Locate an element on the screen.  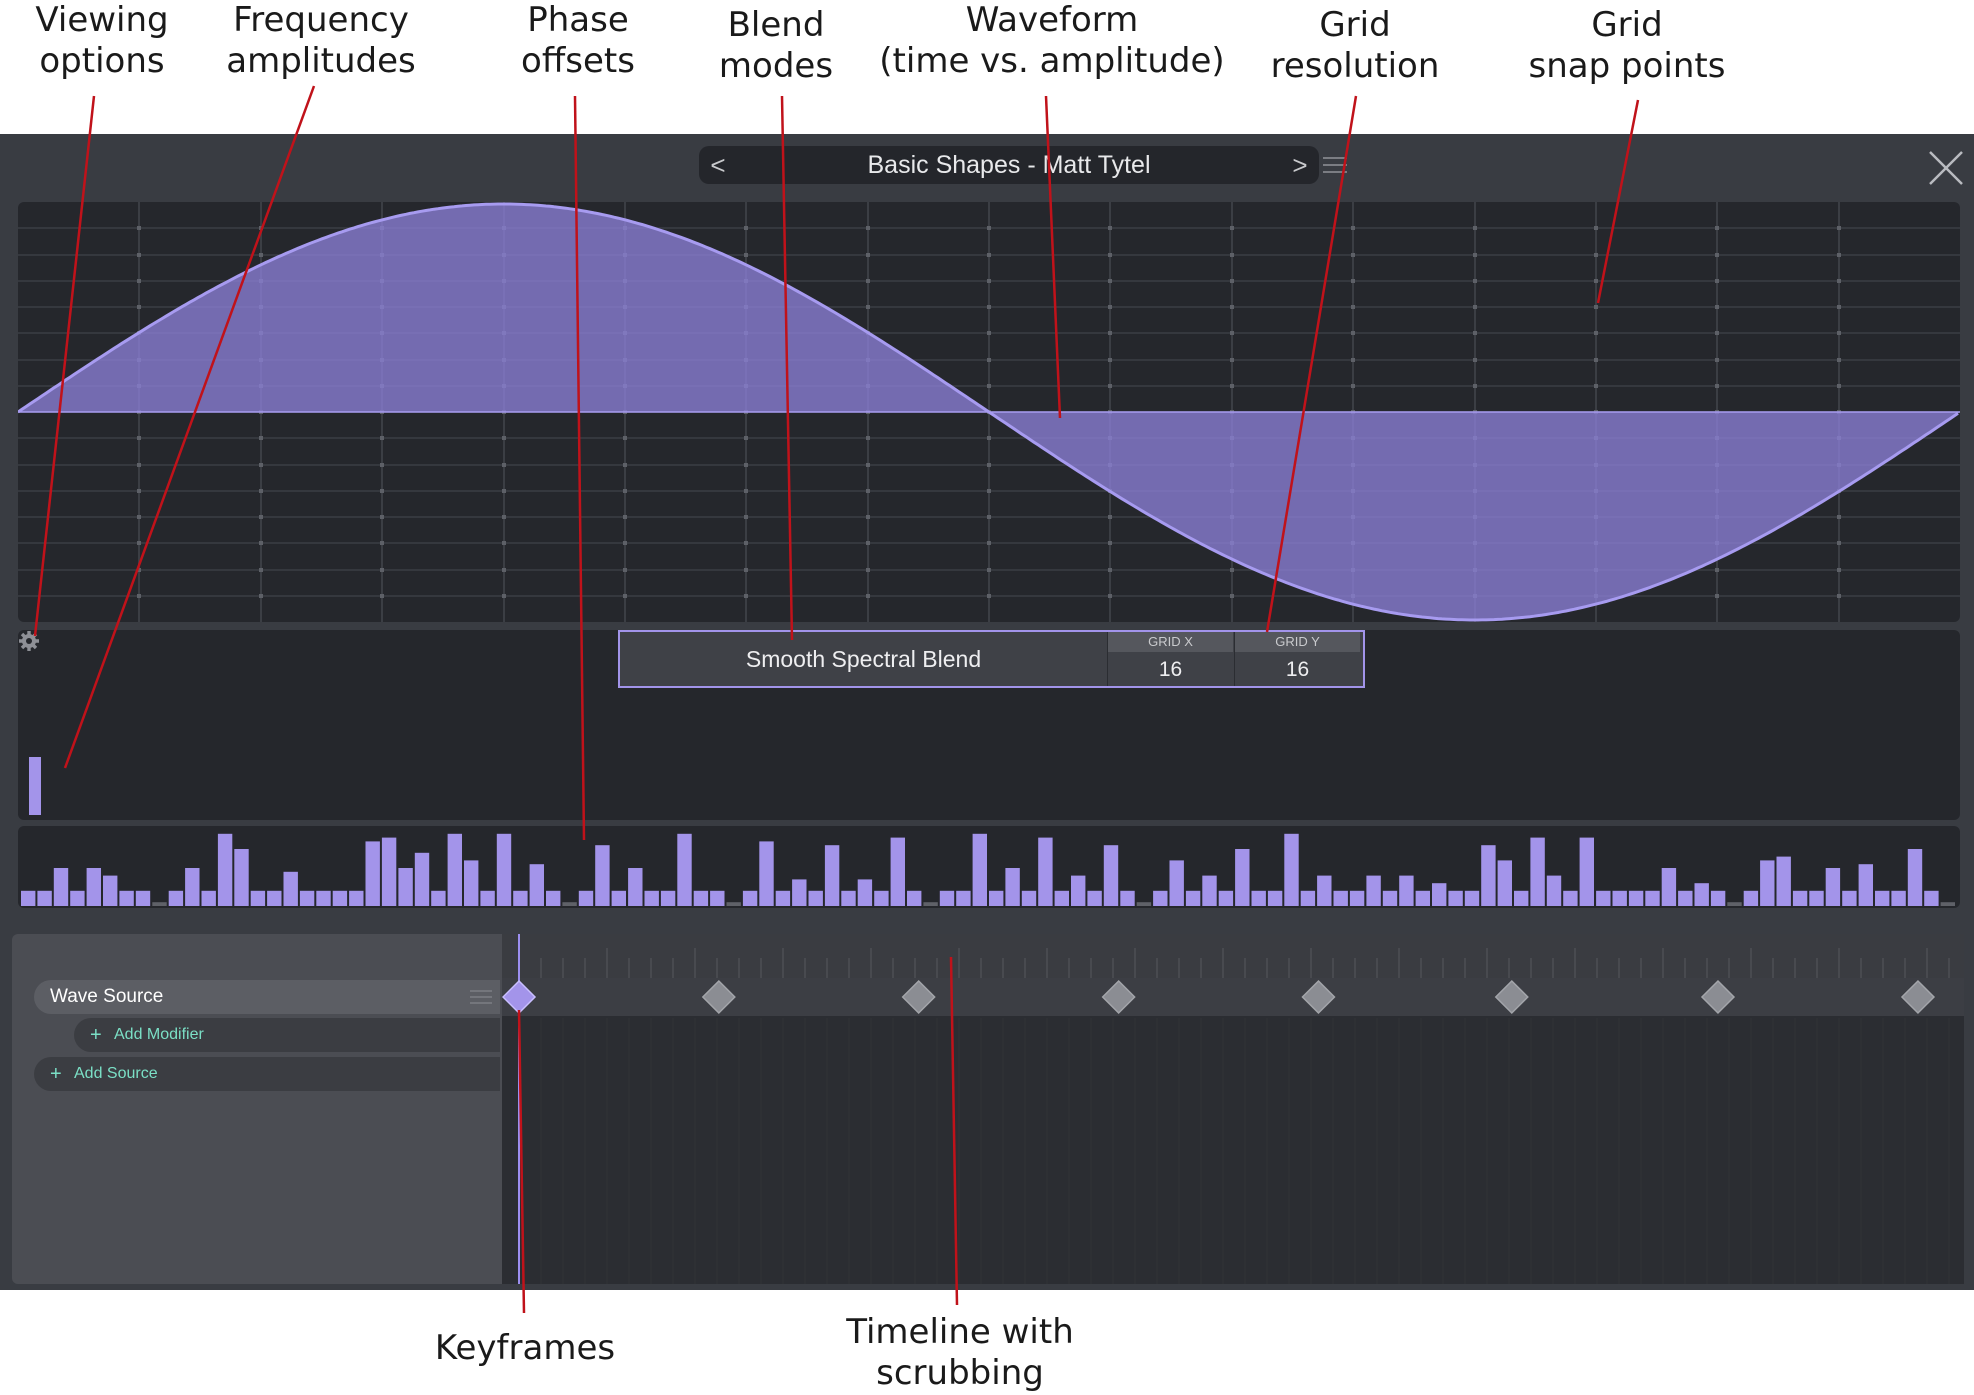
wave-source-row: Wave Source is located at coordinates (267, 997).